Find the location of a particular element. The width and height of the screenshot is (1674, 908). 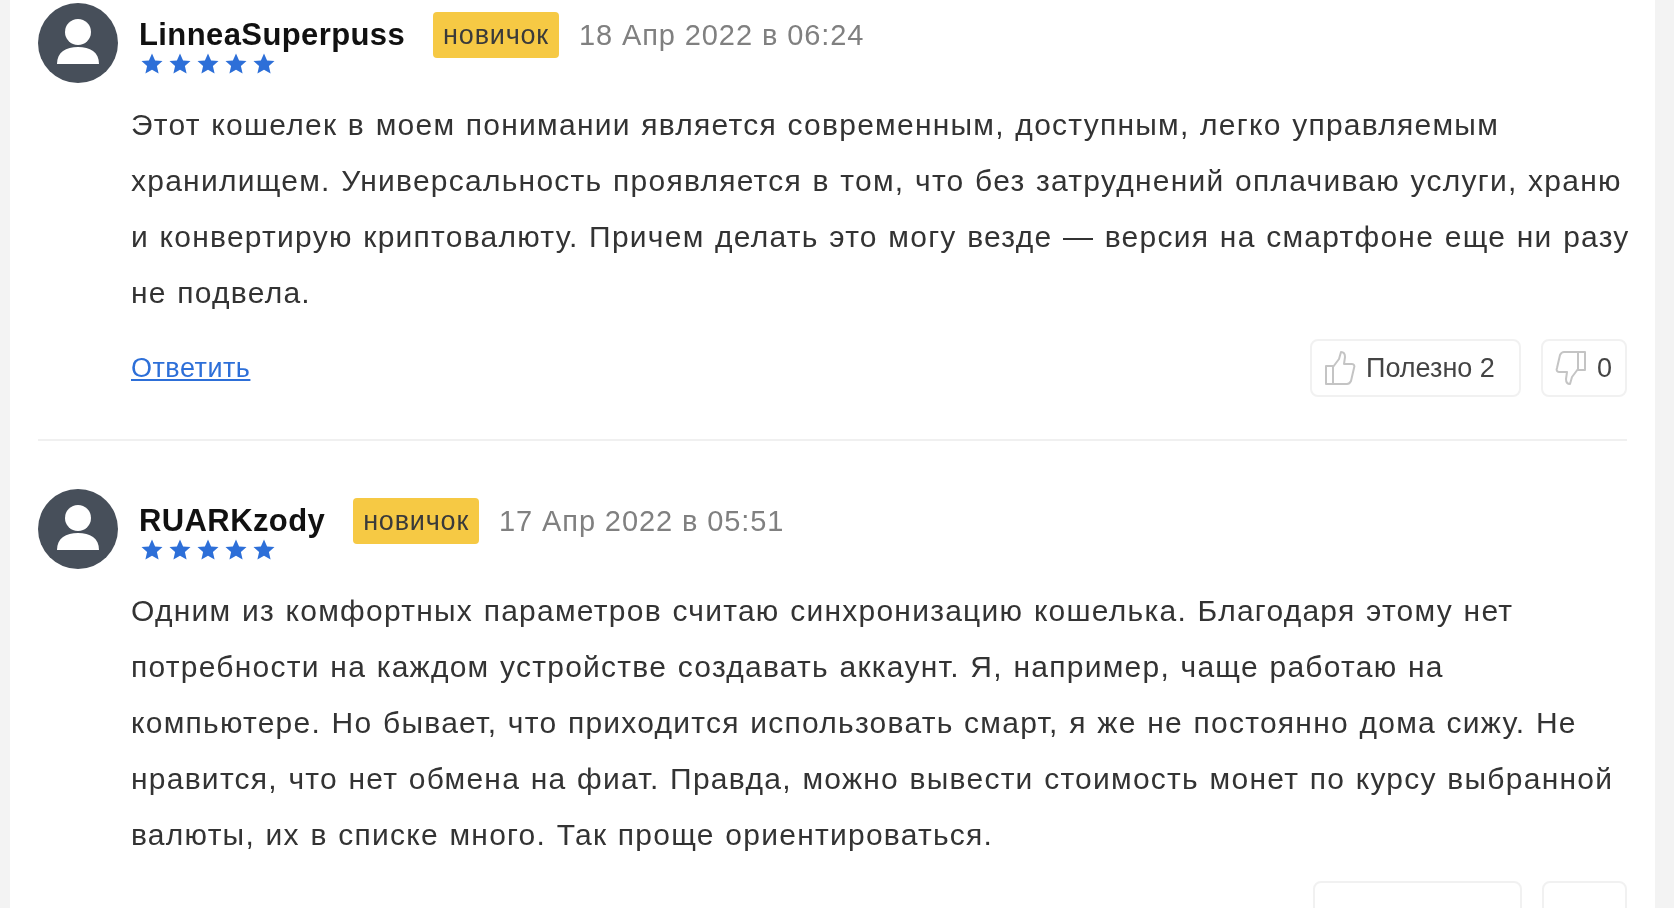

thumbs-up-icon is located at coordinates (1340, 368).